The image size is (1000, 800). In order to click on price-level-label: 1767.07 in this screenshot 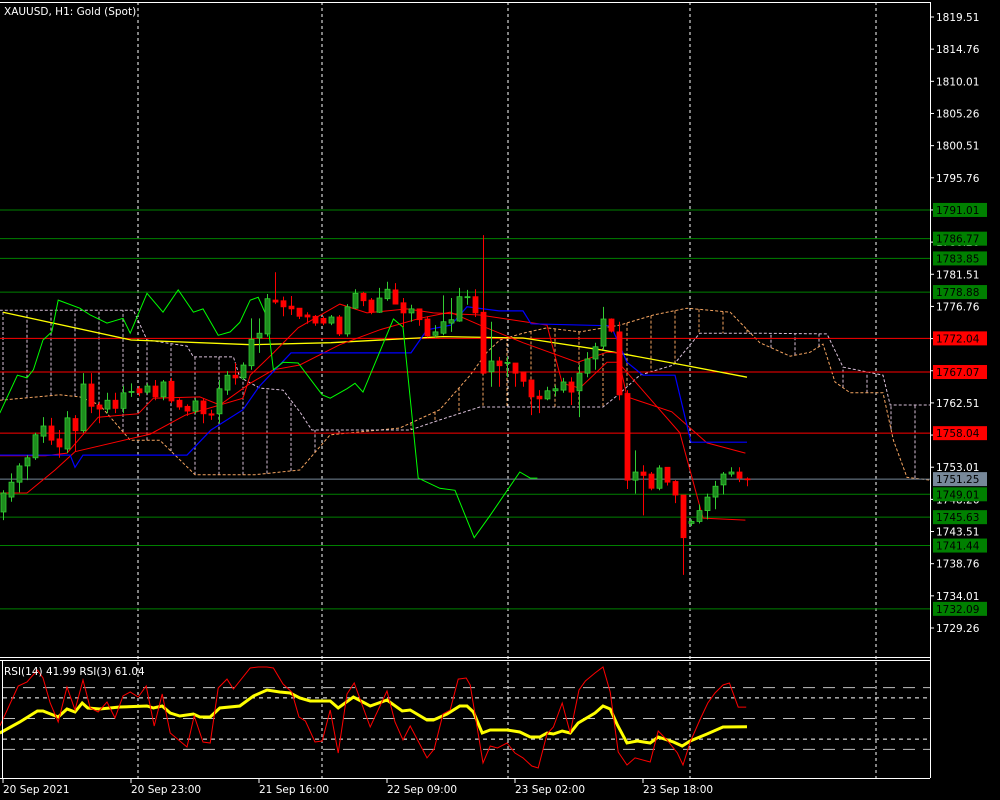, I will do `click(957, 373)`.